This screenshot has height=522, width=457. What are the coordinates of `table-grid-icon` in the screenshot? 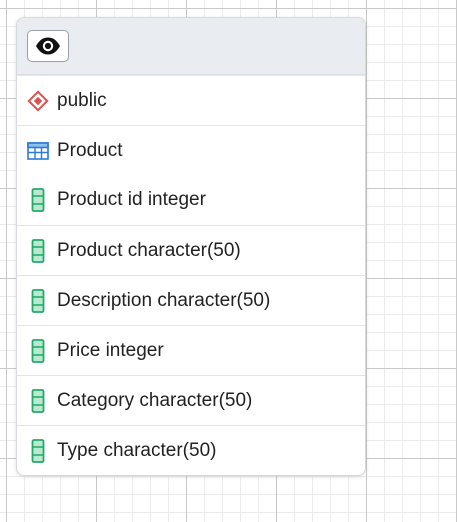 It's located at (38, 151).